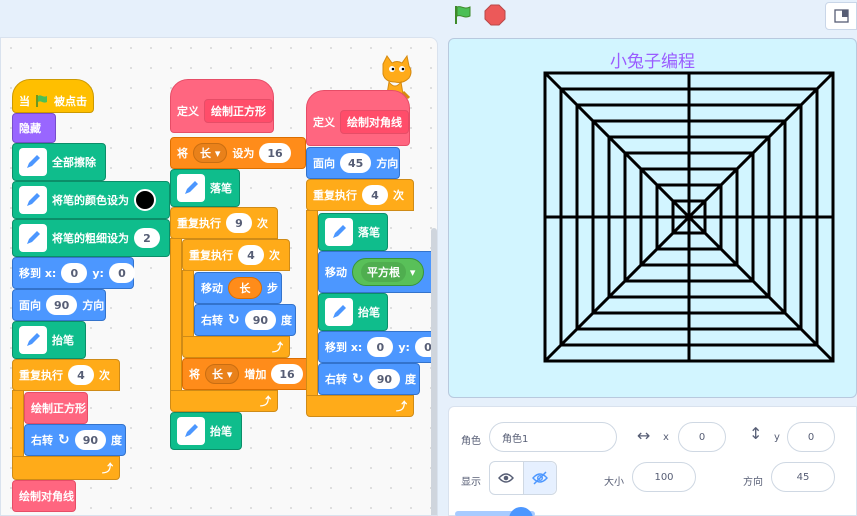 The height and width of the screenshot is (516, 857). I want to click on y-value: 0, so click(811, 437).